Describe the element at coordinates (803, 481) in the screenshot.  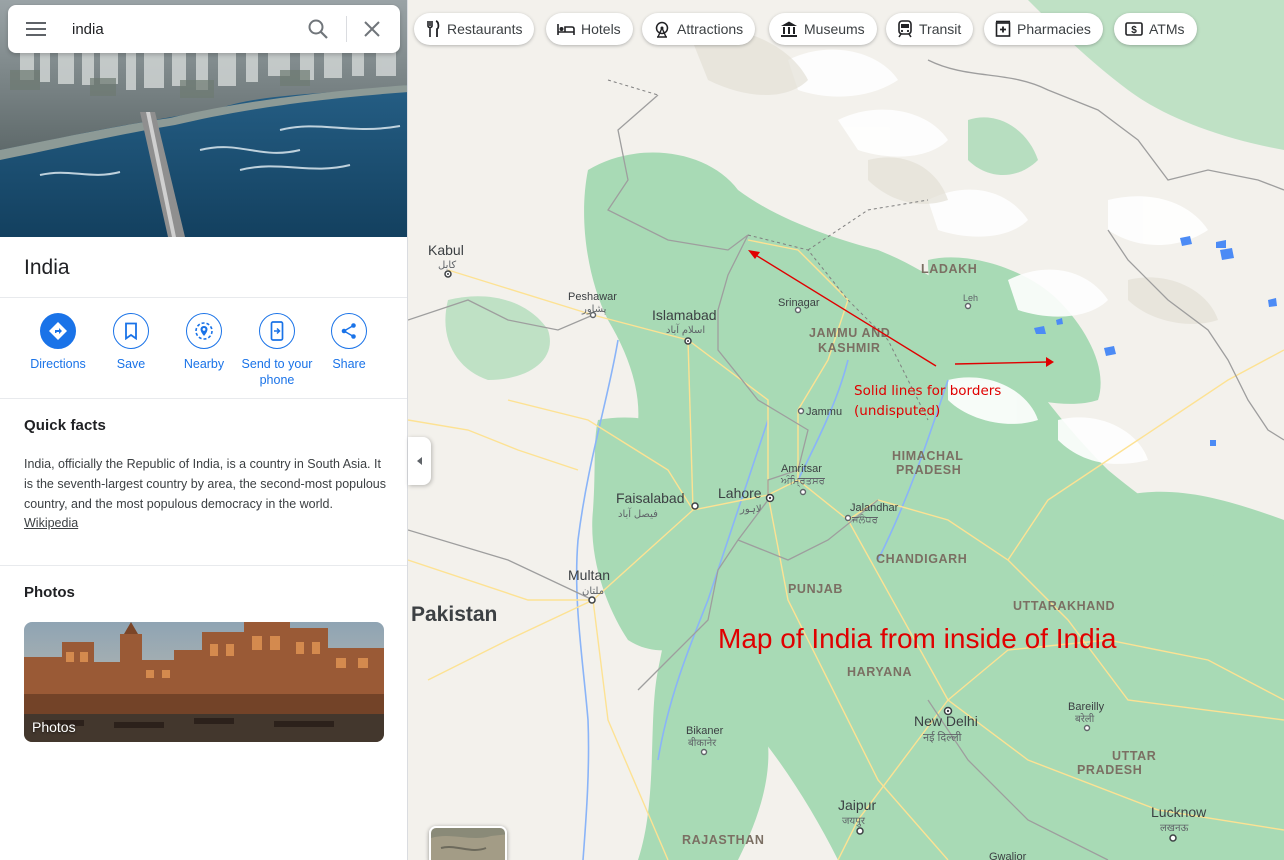
I see `city-script-label: ਅੰਮ੍ਰਿਤਸਰ` at that location.